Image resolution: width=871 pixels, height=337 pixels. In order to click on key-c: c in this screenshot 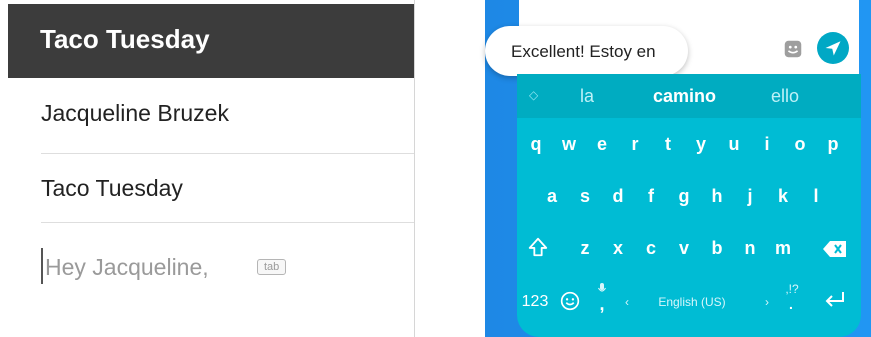, I will do `click(651, 248)`.